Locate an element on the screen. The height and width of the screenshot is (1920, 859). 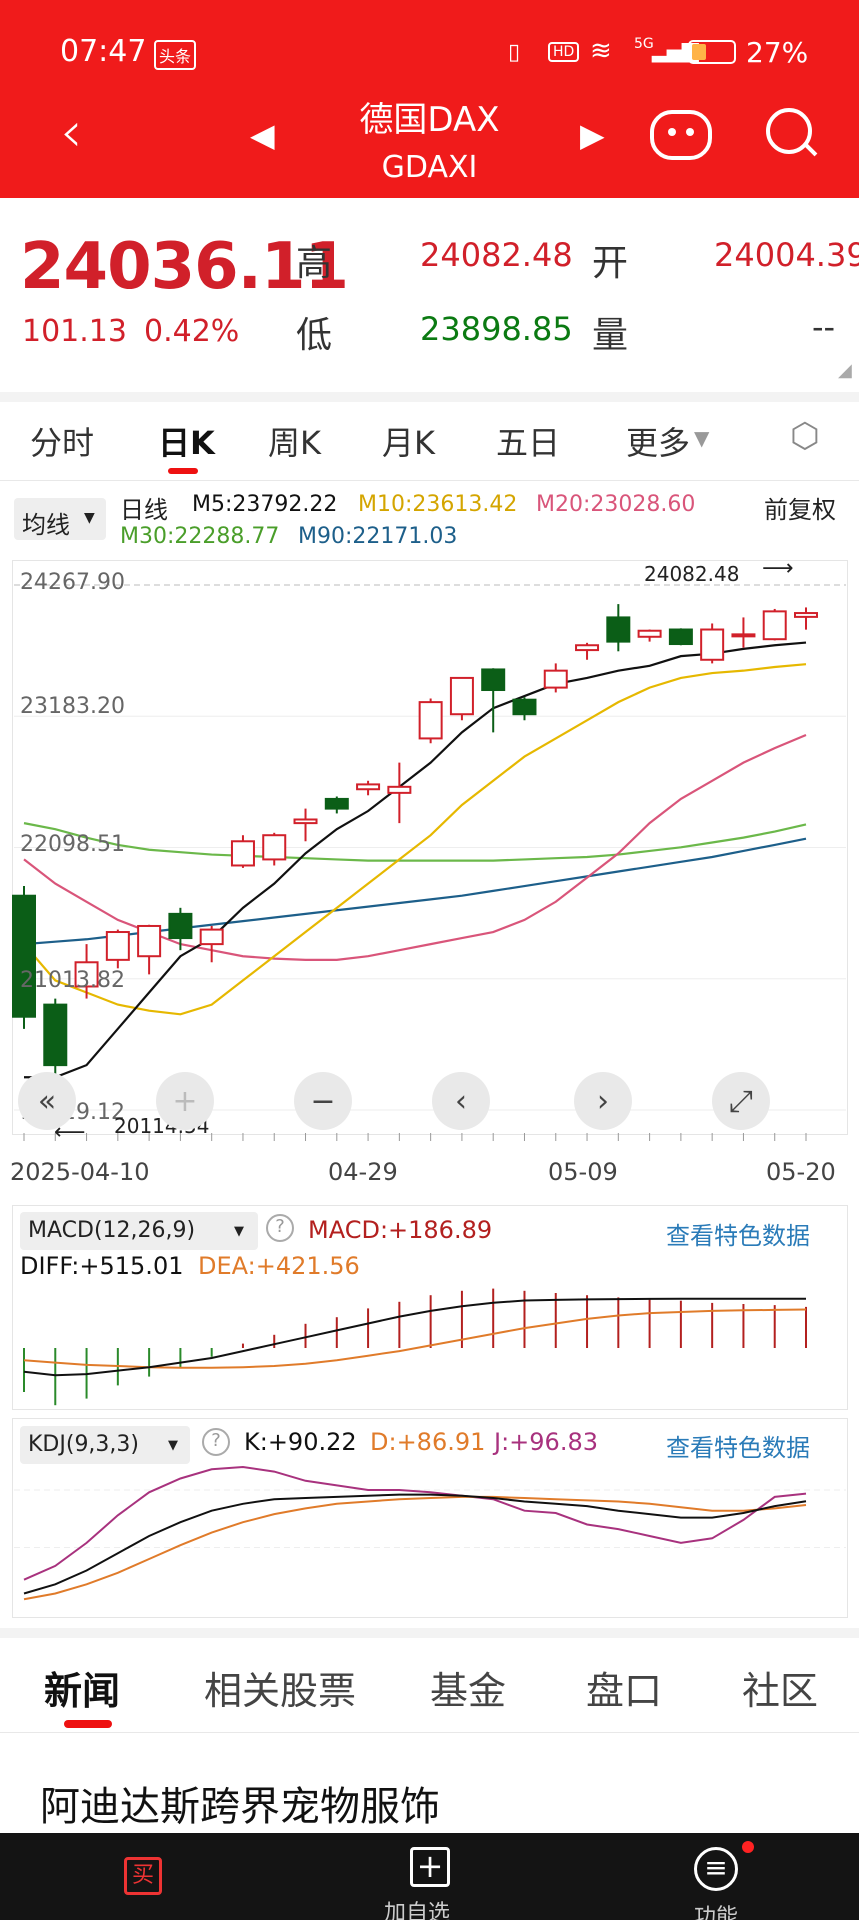
news-headline: 阿迪达斯跨界宠物服饰 is located at coordinates (240, 1803).